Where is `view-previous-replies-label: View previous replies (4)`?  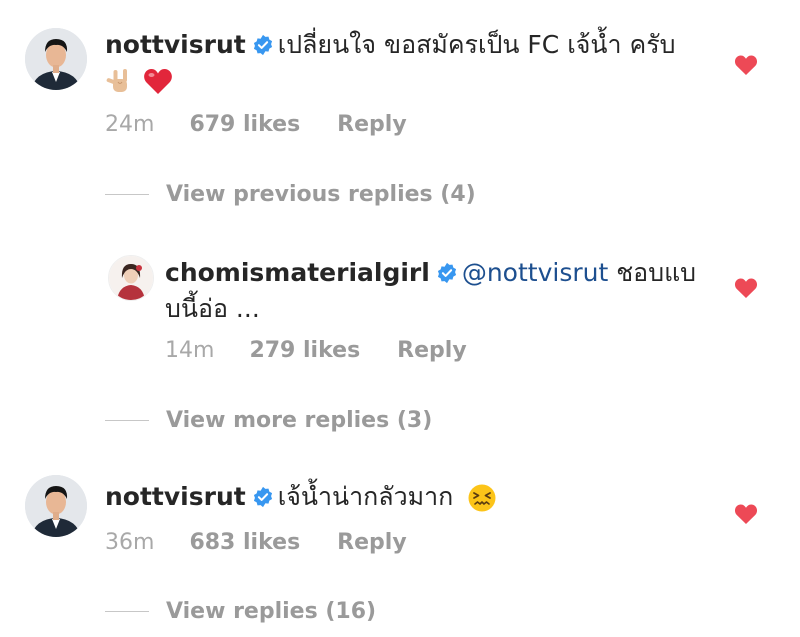
view-previous-replies-label: View previous replies (4) is located at coordinates (321, 194).